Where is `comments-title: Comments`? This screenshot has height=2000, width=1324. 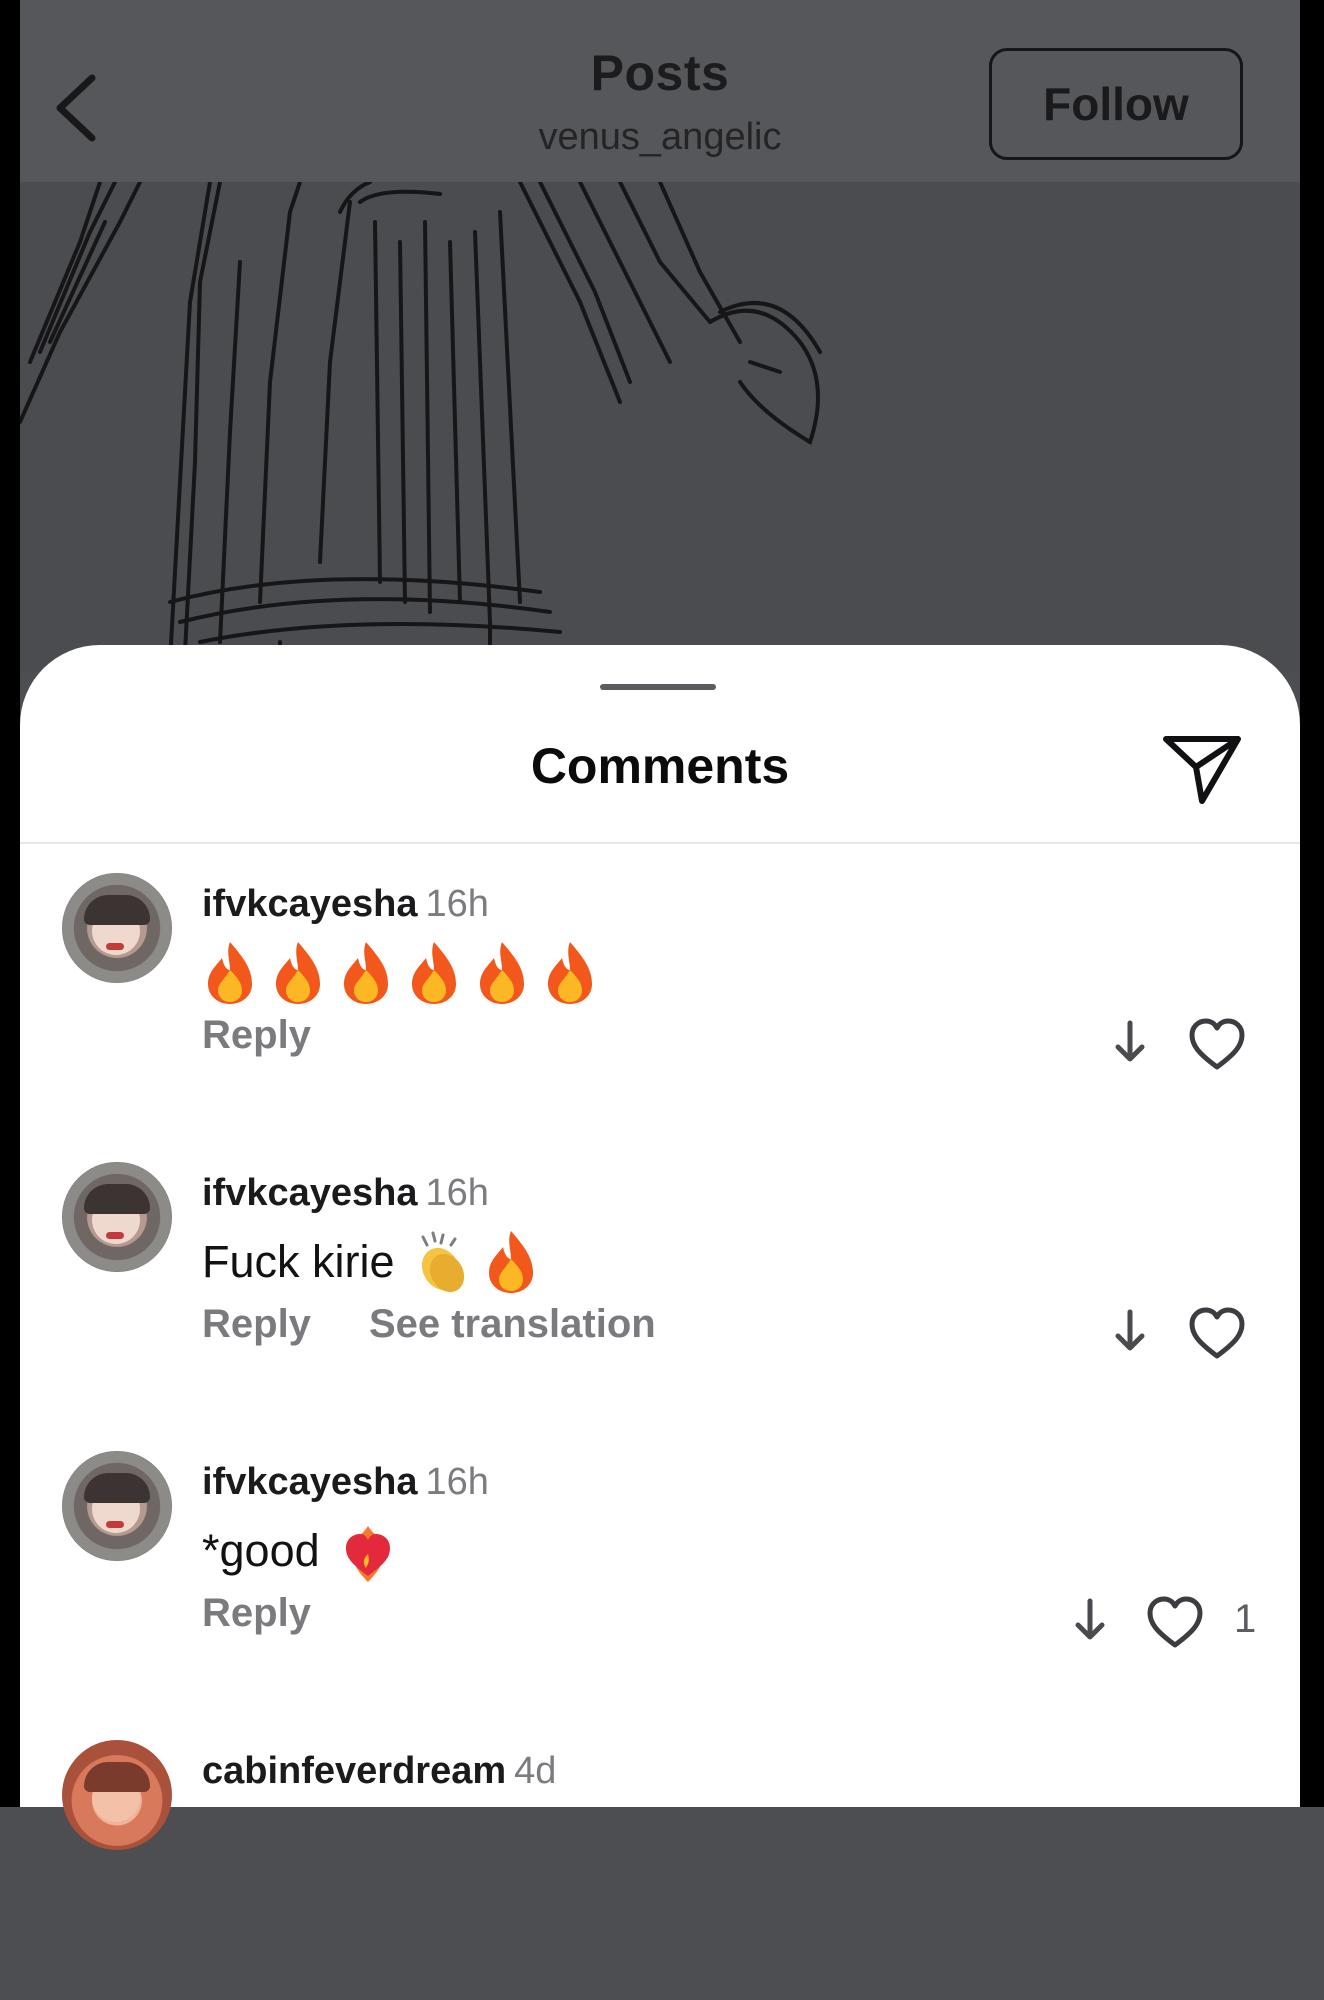 comments-title: Comments is located at coordinates (660, 766).